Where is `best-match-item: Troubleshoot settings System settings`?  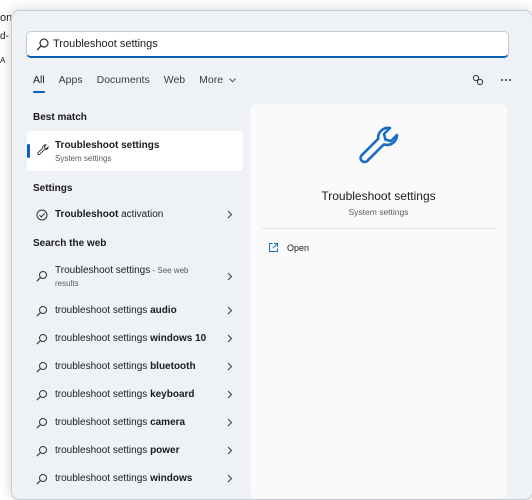 best-match-item: Troubleshoot settings System settings is located at coordinates (135, 151).